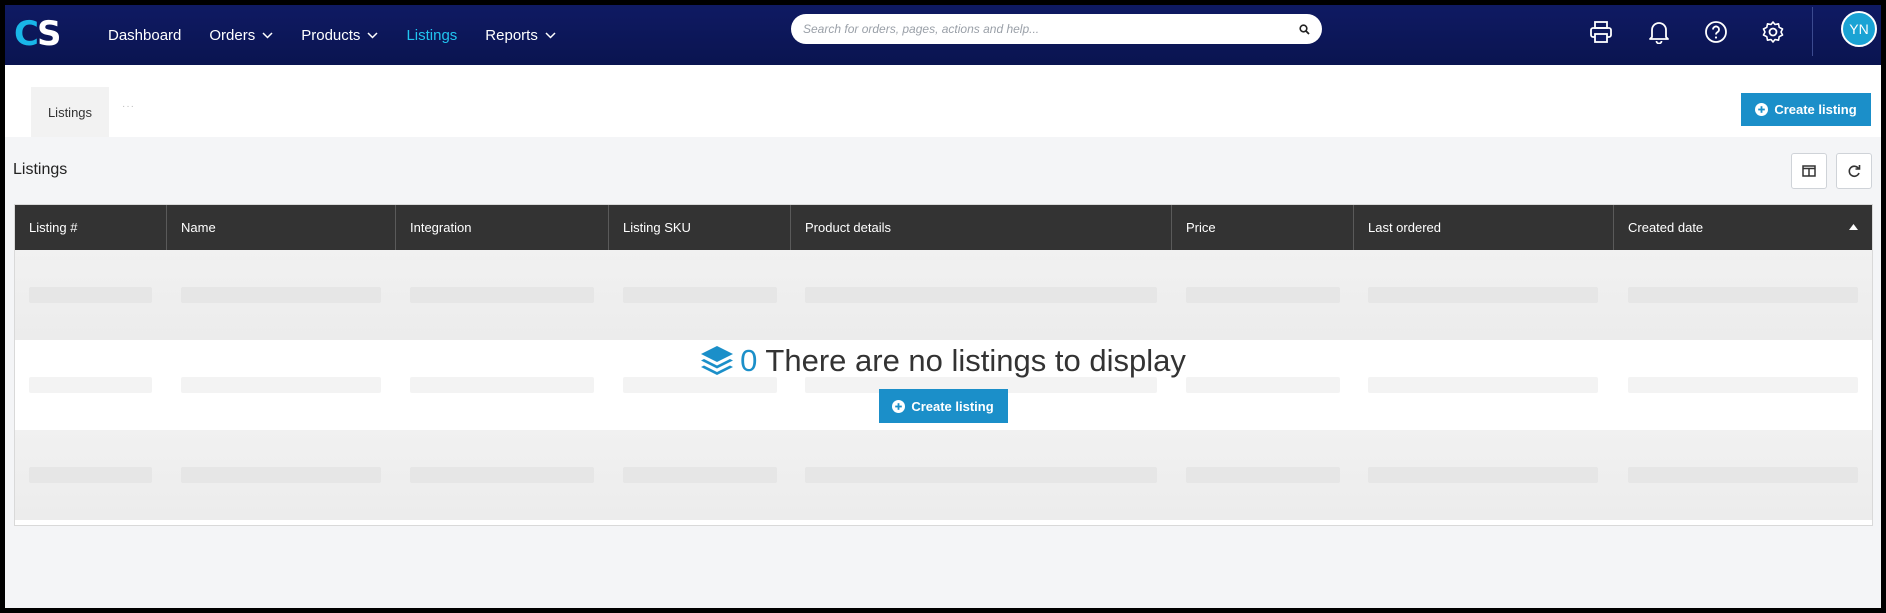  What do you see at coordinates (943, 406) in the screenshot?
I see `empty-state-create-listing-button: Create listing` at bounding box center [943, 406].